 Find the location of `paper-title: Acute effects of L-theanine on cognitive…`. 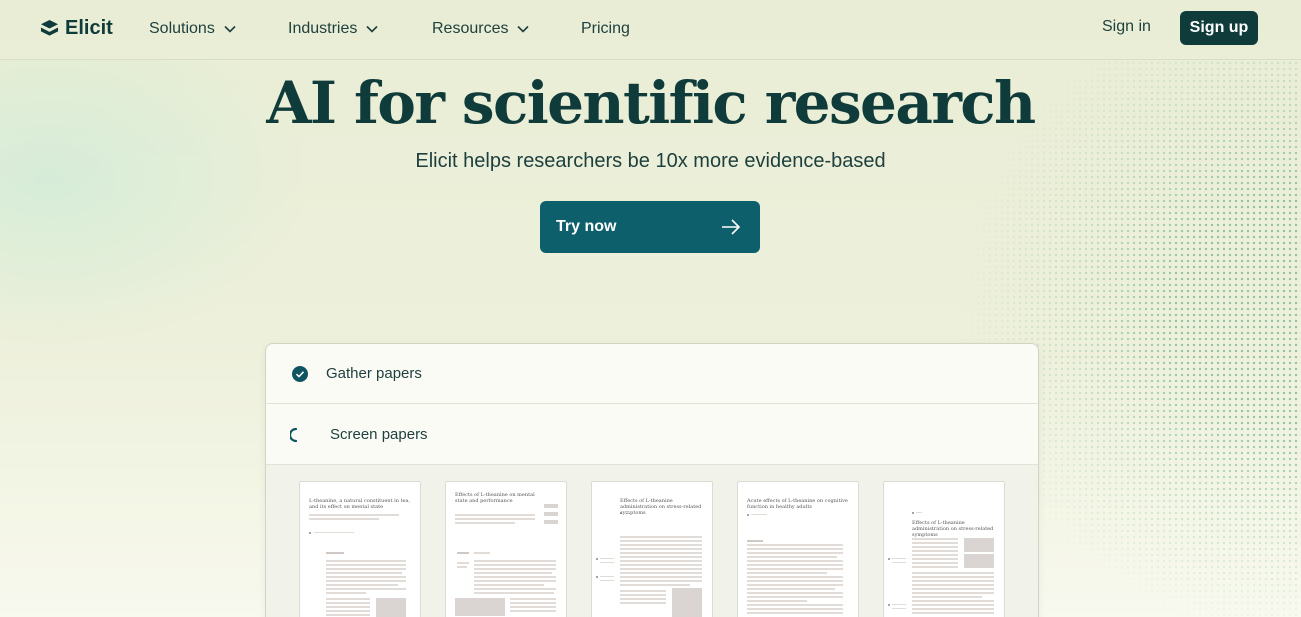

paper-title: Acute effects of L-theanine on cognitive… is located at coordinates (797, 504).